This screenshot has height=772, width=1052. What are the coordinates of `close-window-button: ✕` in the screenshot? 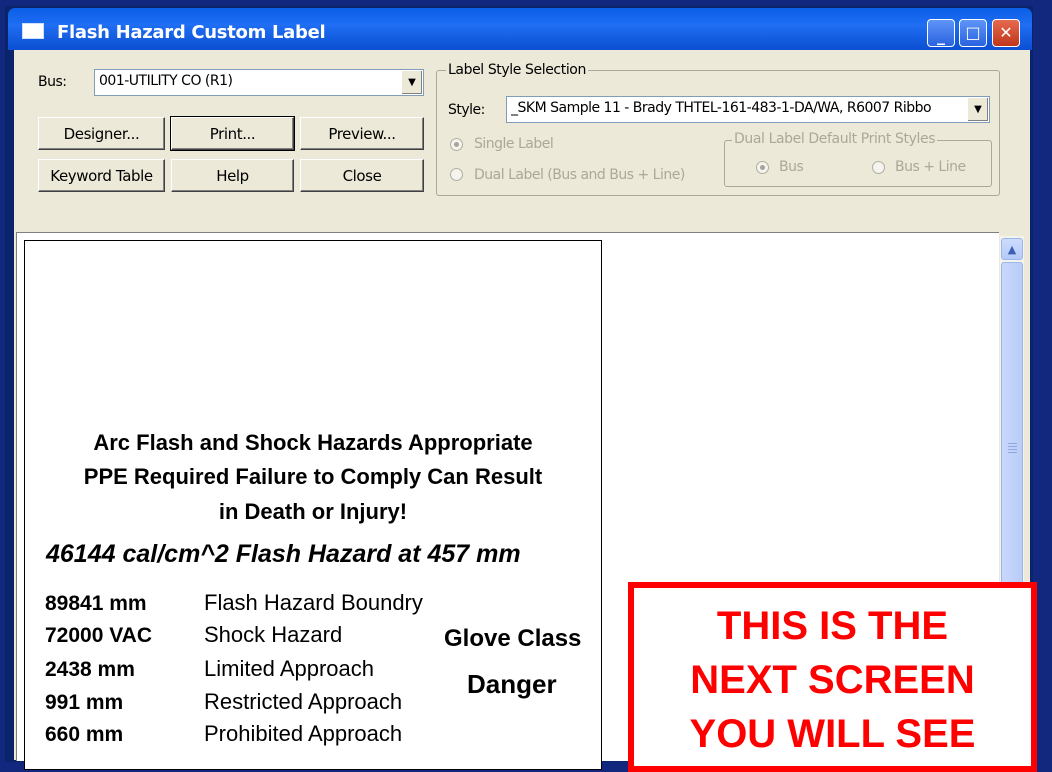 It's located at (1006, 33).